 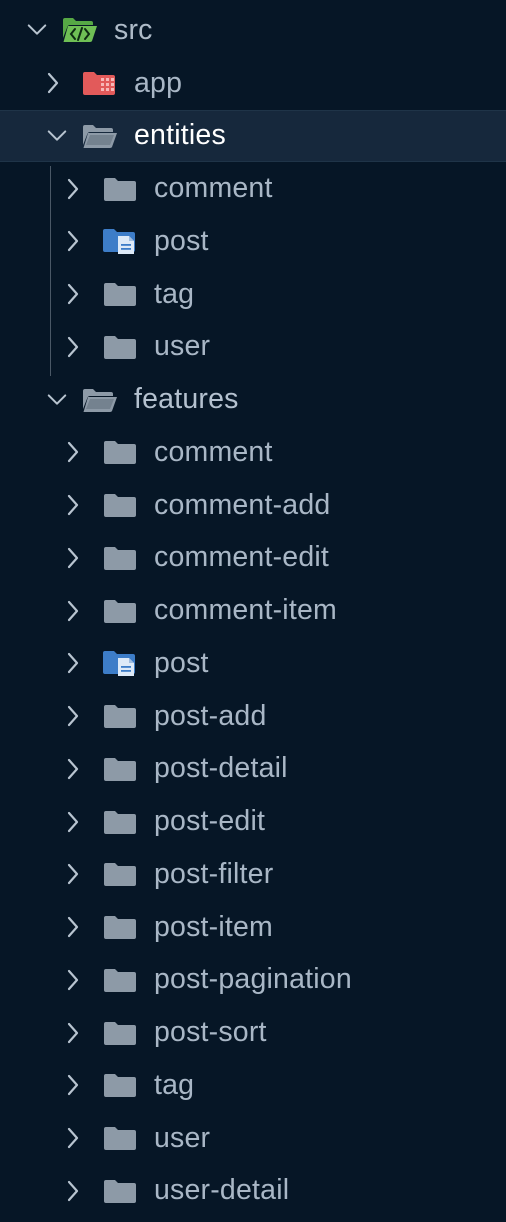 What do you see at coordinates (210, 715) in the screenshot?
I see `tree-item-label: post-add` at bounding box center [210, 715].